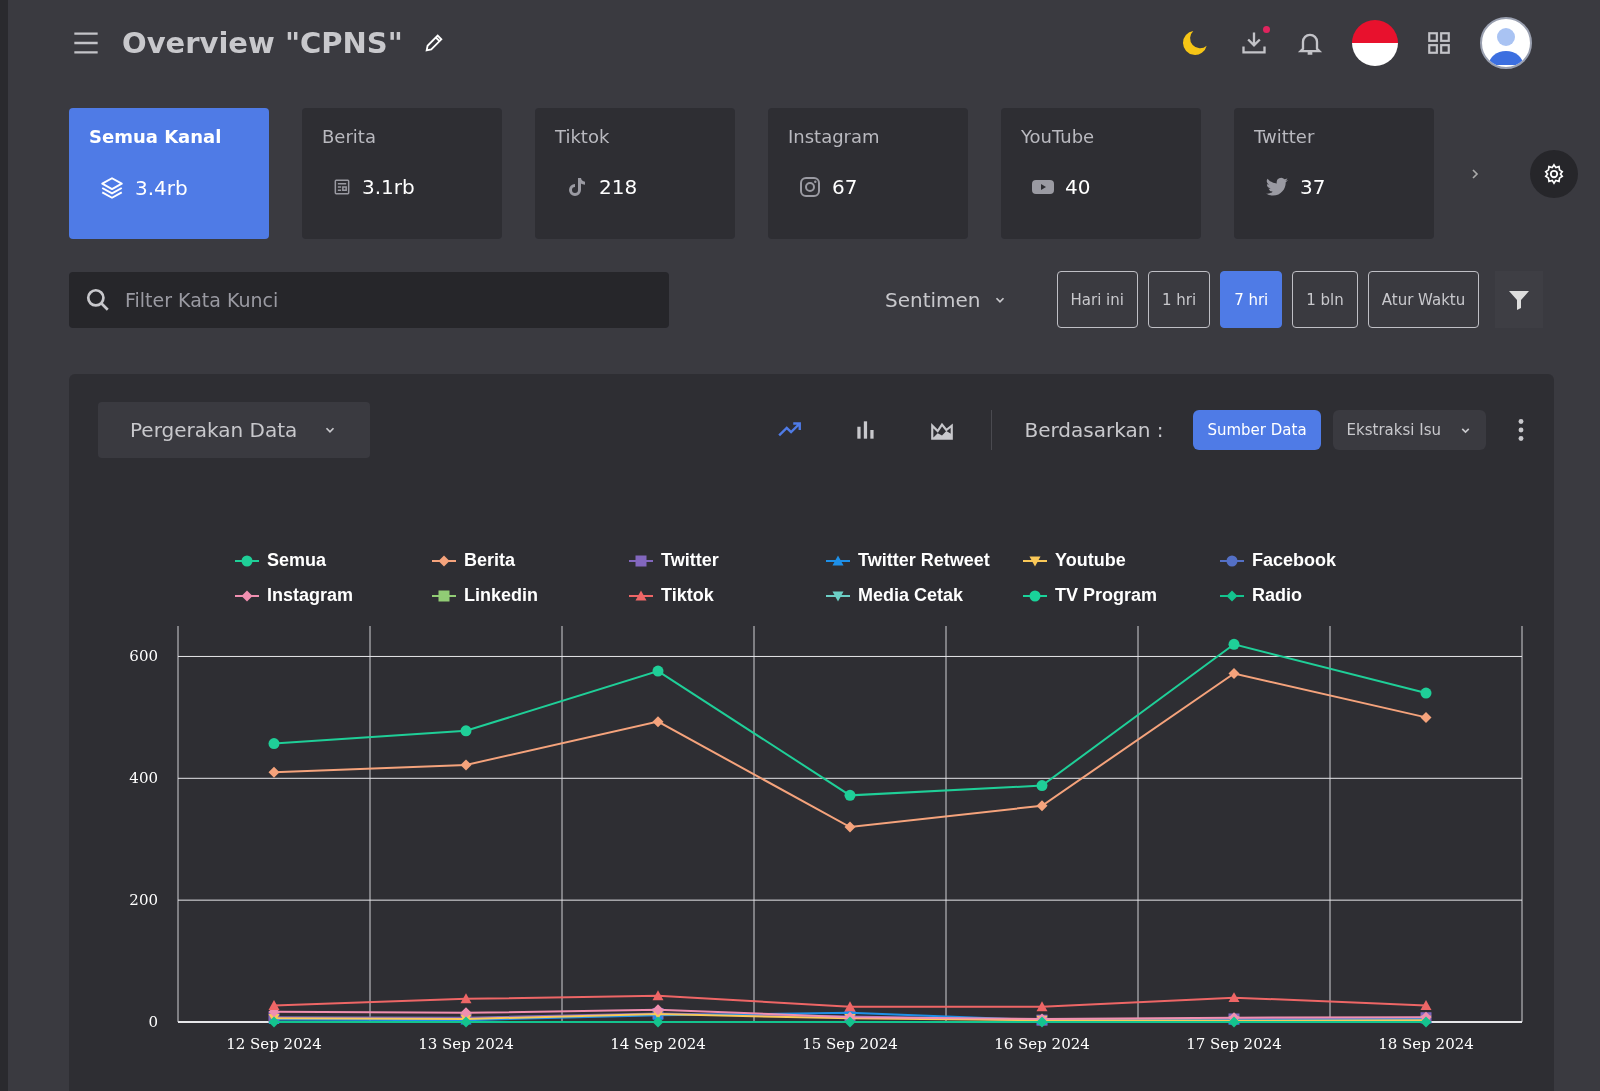  What do you see at coordinates (1439, 43) in the screenshot?
I see `grid-icon` at bounding box center [1439, 43].